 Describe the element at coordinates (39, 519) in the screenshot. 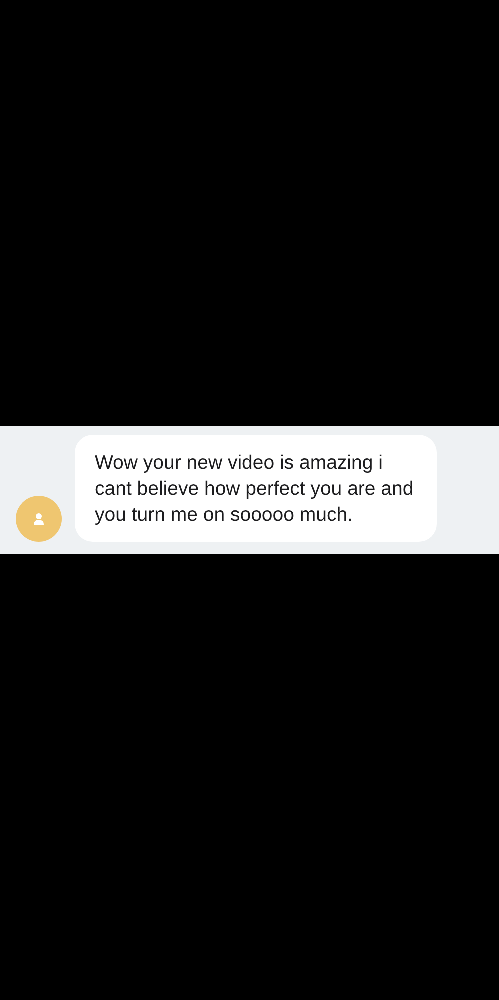

I see `person-icon` at that location.